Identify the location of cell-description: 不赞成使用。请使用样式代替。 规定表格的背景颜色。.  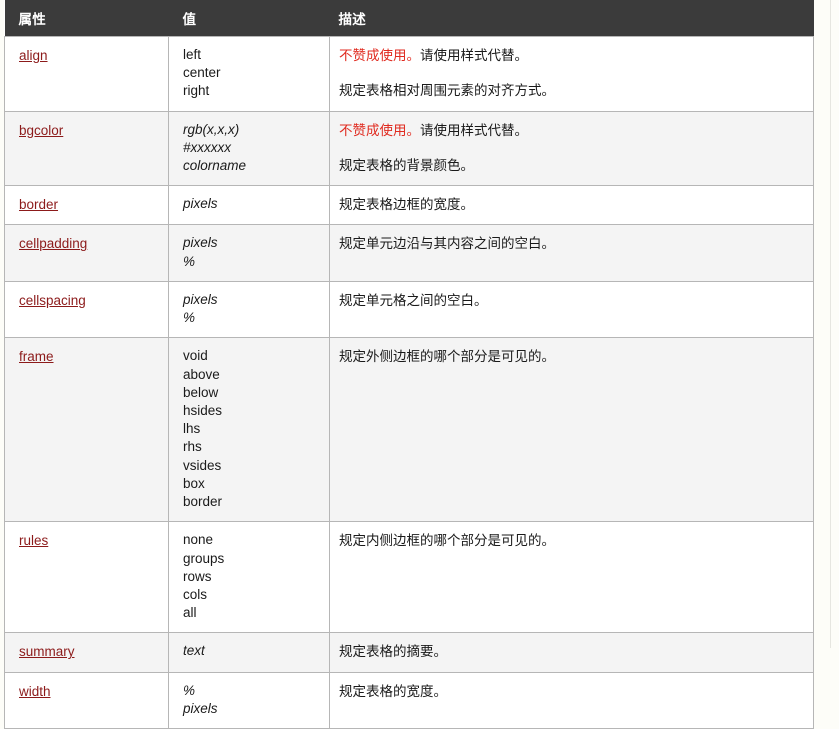
(571, 148).